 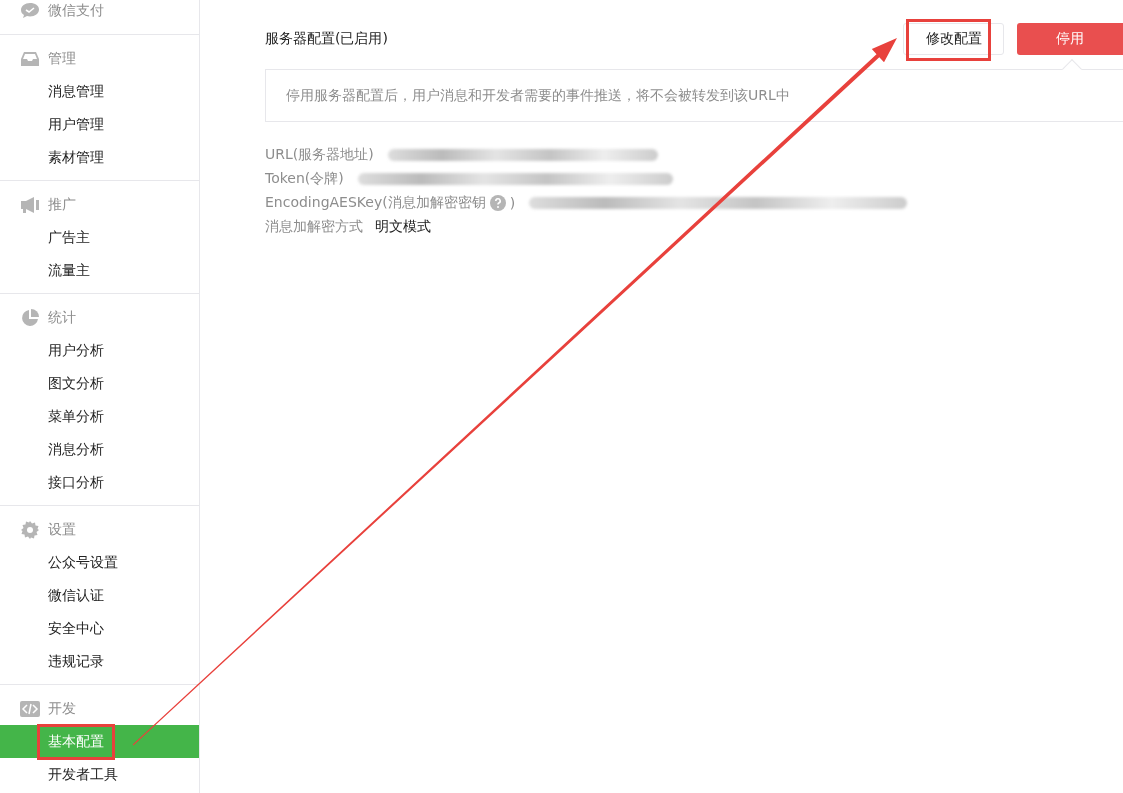 I want to click on field-label: EncodingAESKey(消息加解密密钥, so click(x=375, y=203).